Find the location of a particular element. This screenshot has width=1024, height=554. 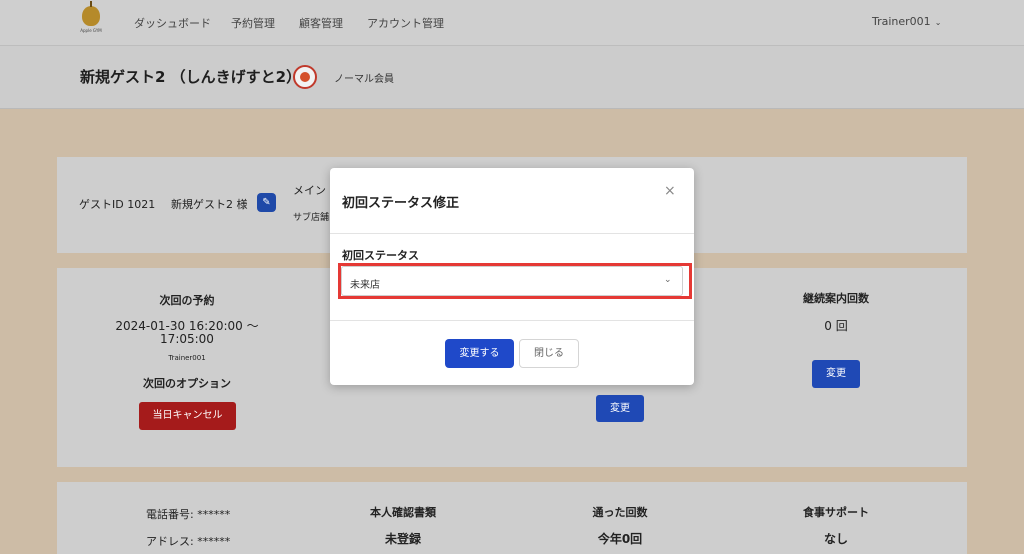

next-option-title: 次回のオプション is located at coordinates (187, 383).